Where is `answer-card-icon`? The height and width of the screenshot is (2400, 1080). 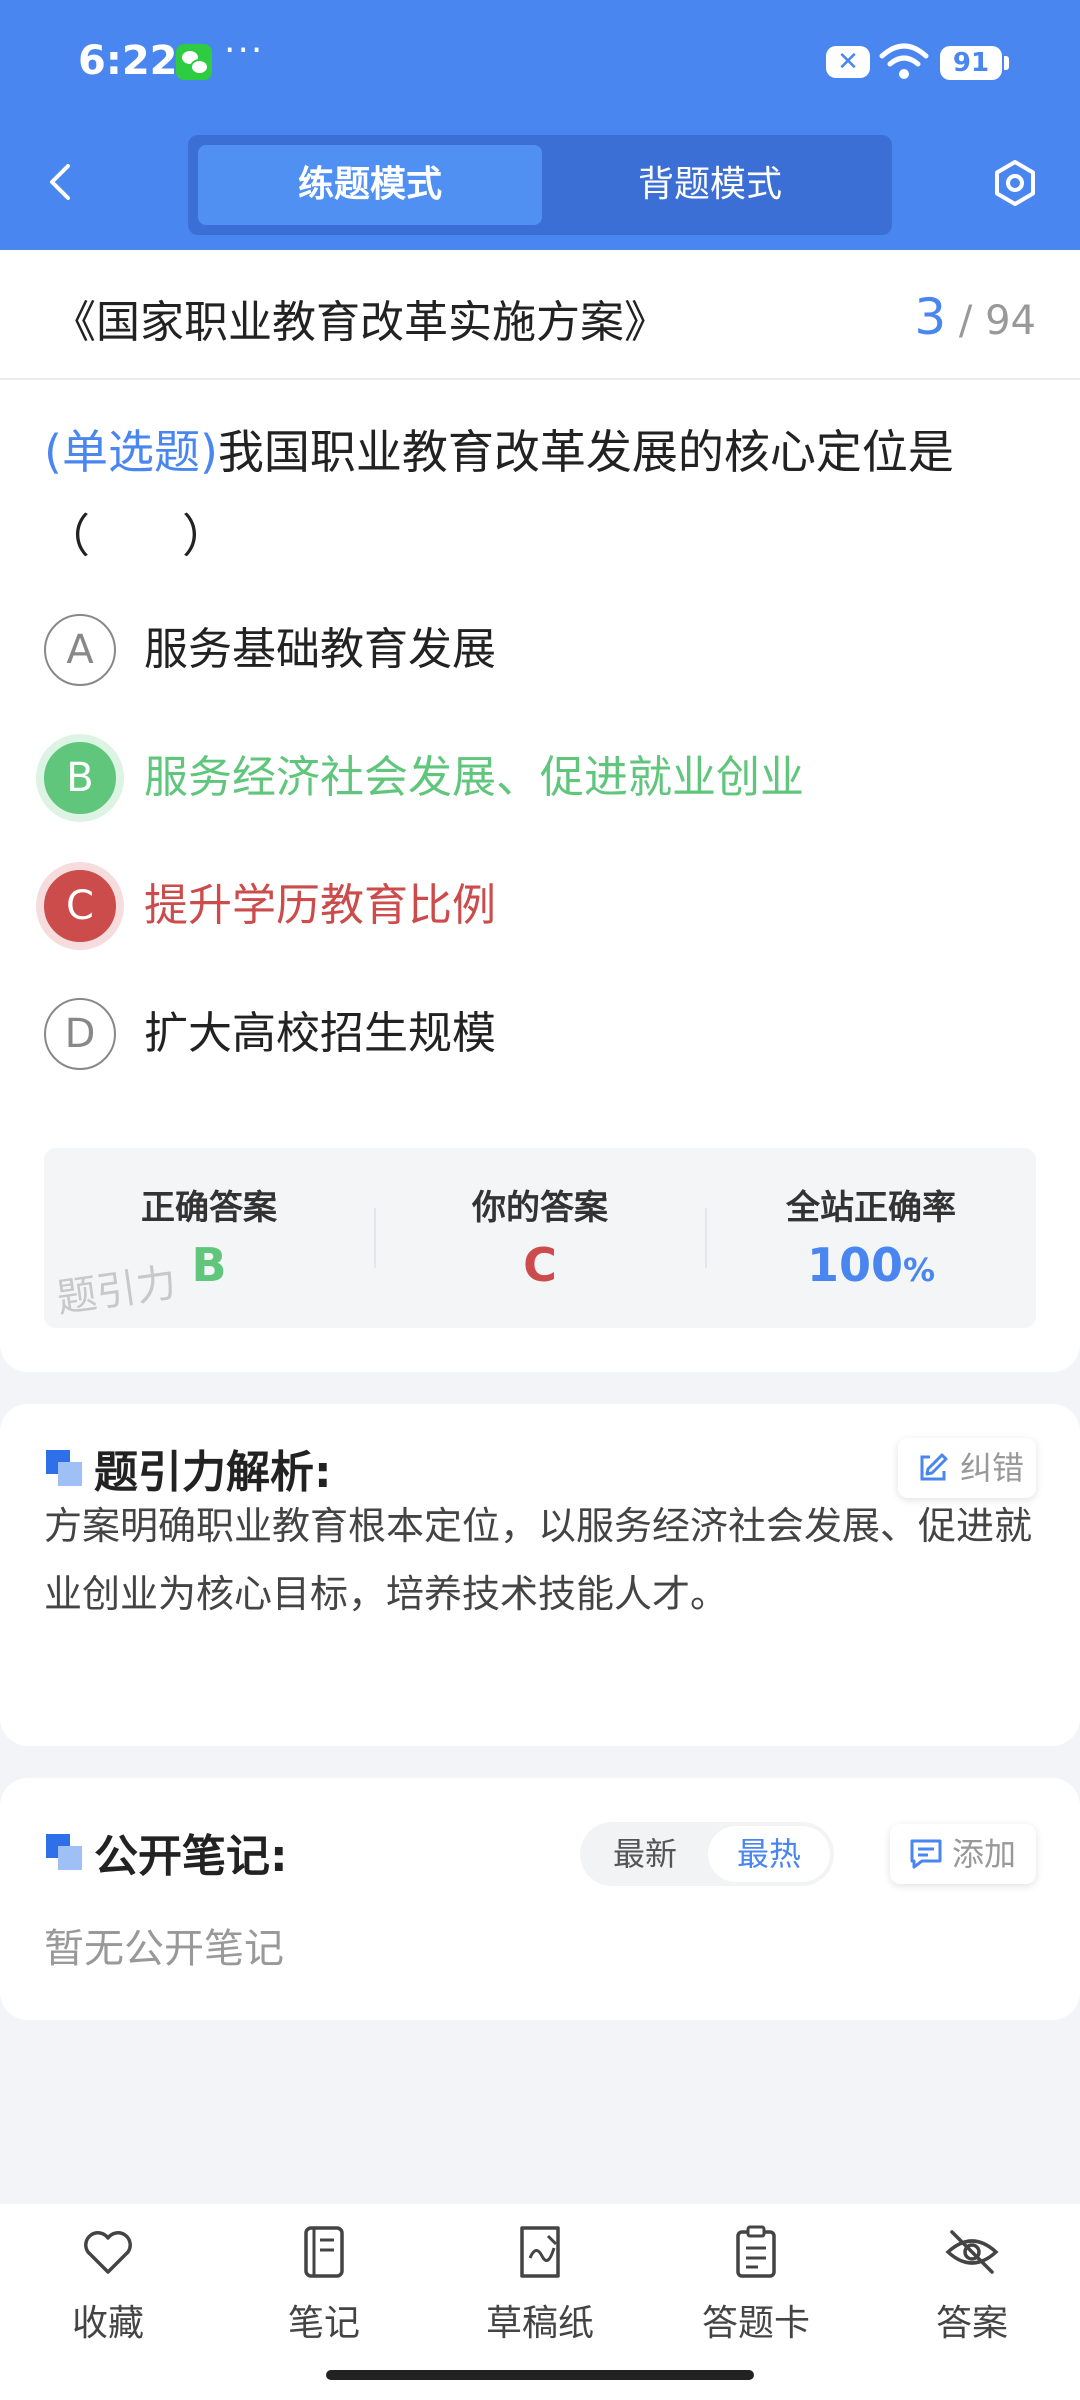
answer-card-icon is located at coordinates (756, 2251).